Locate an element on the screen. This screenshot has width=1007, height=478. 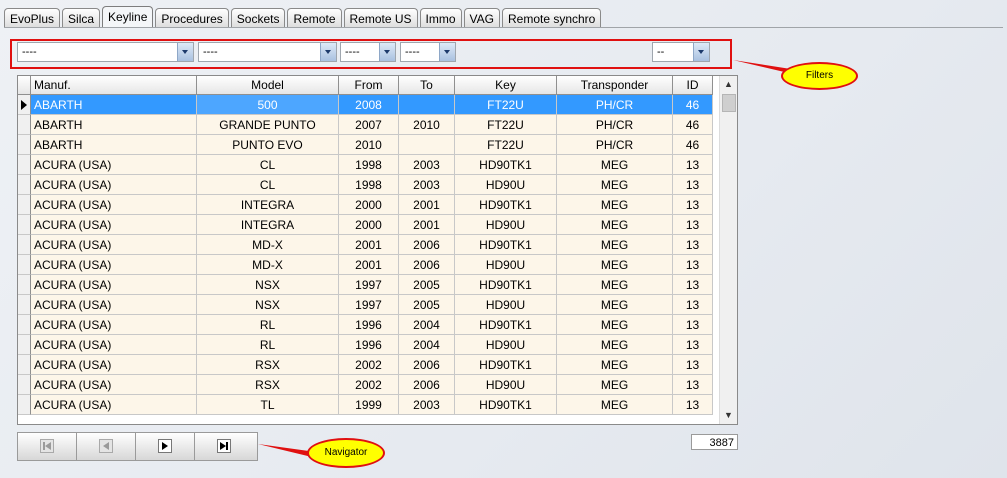
navigator-callout-label: Navigator is located at coordinates (346, 452).